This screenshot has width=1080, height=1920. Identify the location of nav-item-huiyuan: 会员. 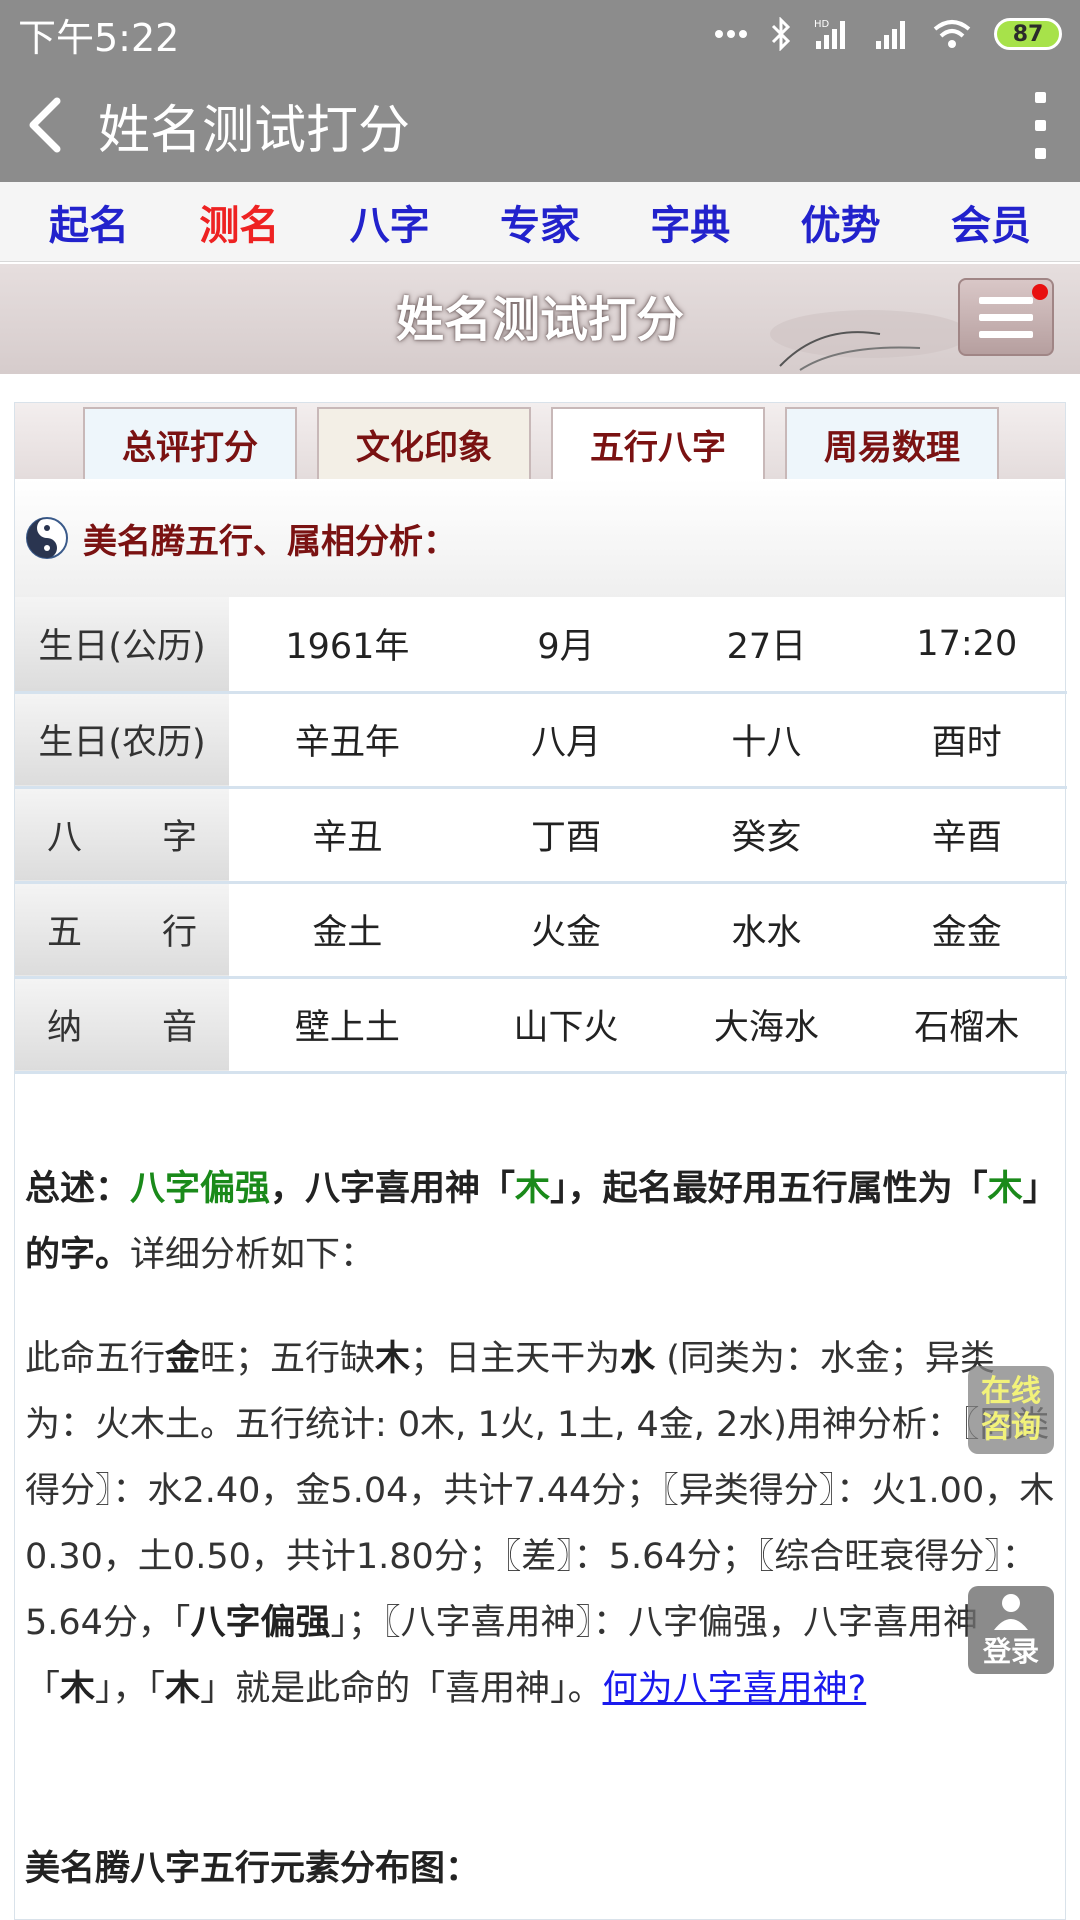
(991, 222).